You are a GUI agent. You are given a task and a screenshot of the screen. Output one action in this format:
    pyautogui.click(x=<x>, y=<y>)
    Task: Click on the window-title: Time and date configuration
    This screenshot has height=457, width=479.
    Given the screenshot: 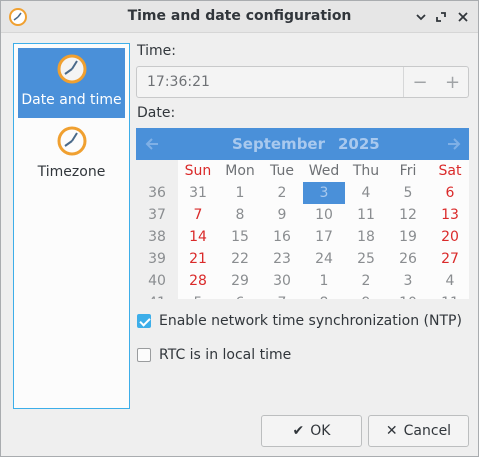 What is the action you would take?
    pyautogui.click(x=239, y=16)
    